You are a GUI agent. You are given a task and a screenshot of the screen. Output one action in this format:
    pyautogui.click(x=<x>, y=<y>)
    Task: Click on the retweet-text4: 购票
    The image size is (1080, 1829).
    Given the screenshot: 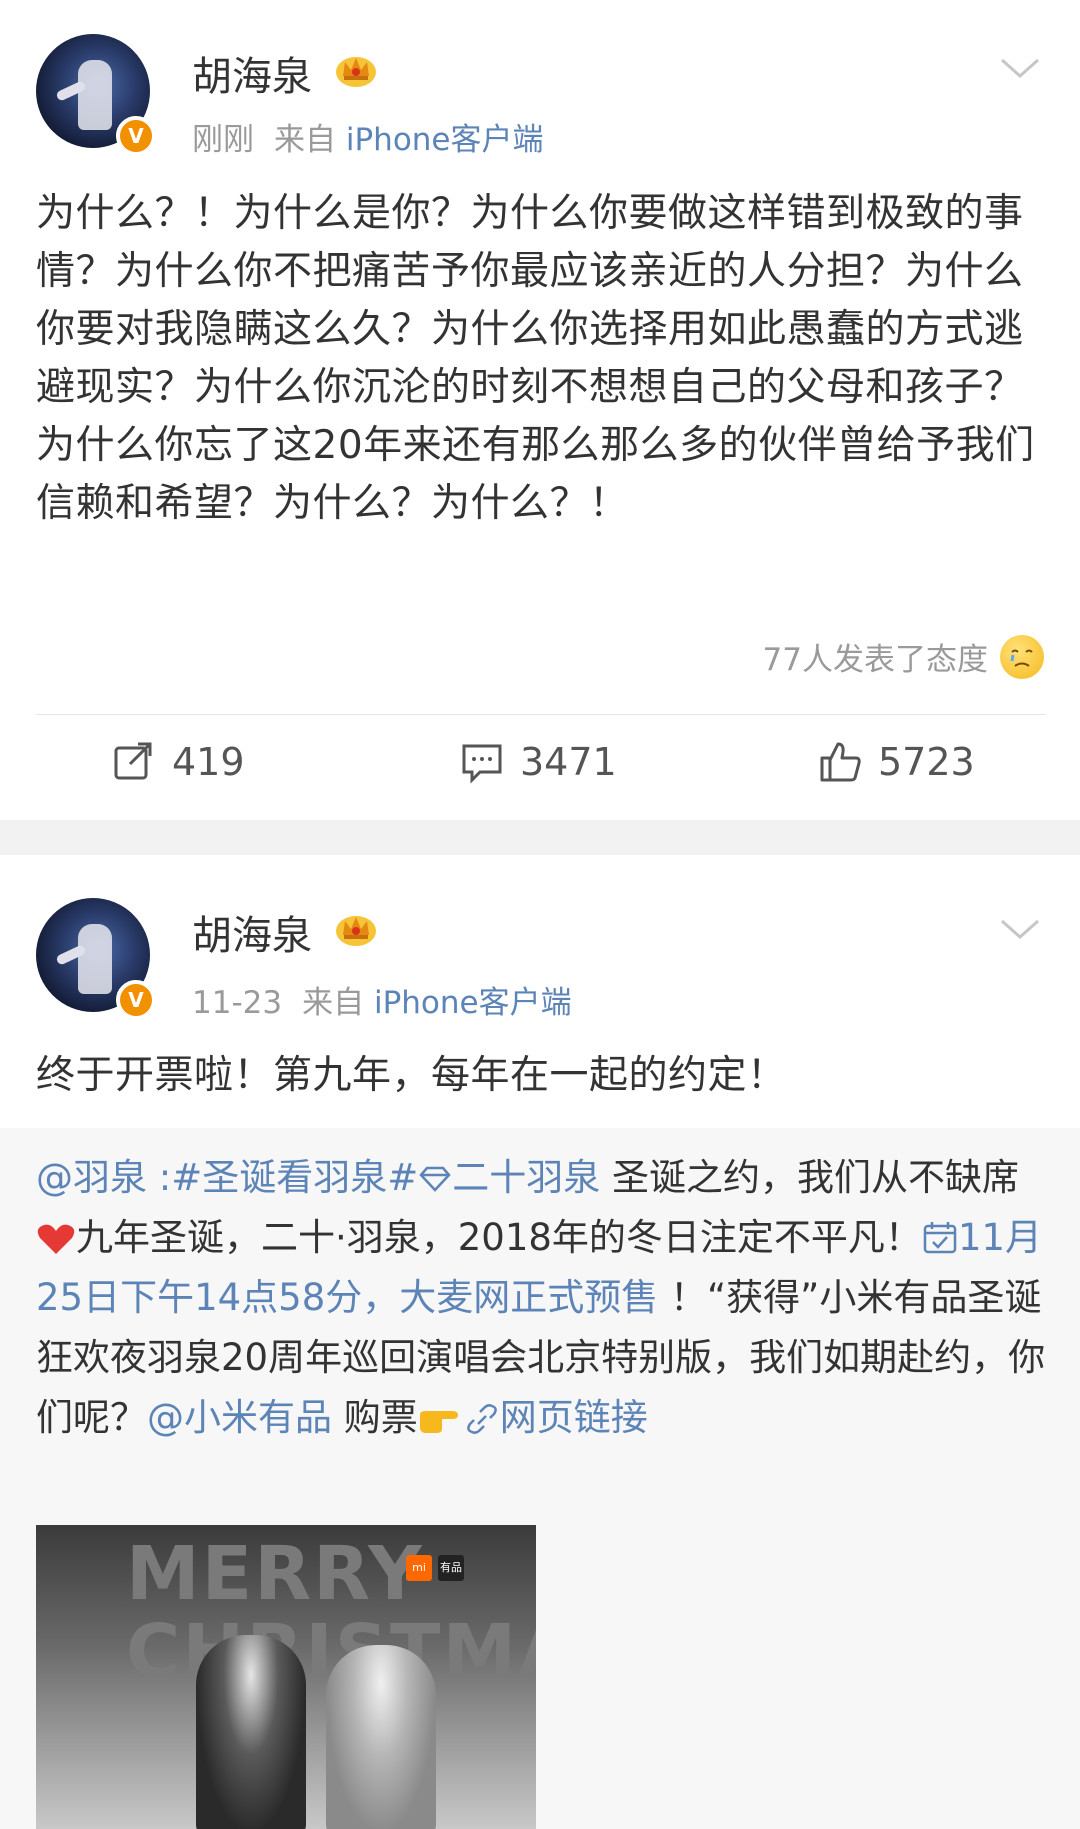 What is the action you would take?
    pyautogui.click(x=375, y=1417)
    